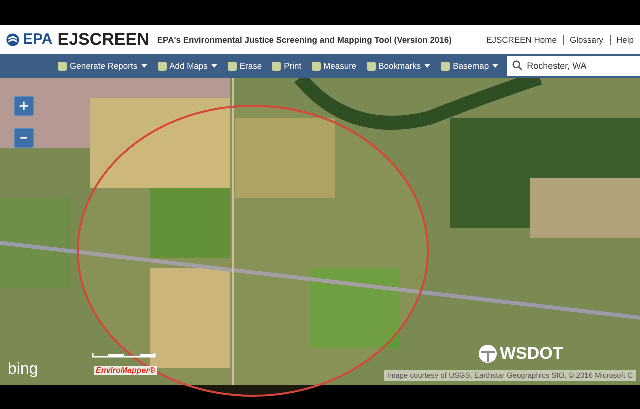  What do you see at coordinates (124, 355) in the screenshot?
I see `scale-bar-icon` at bounding box center [124, 355].